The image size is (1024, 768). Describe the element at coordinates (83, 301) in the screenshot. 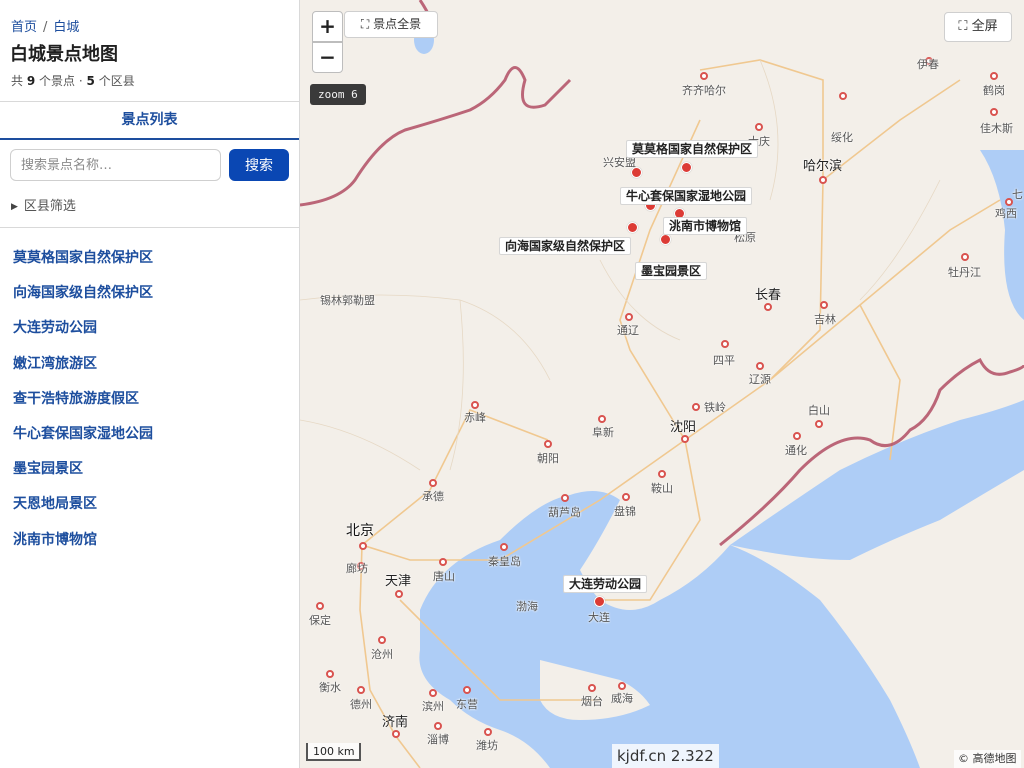

I see `spot-list-item: 向海国家级自然保护区` at that location.